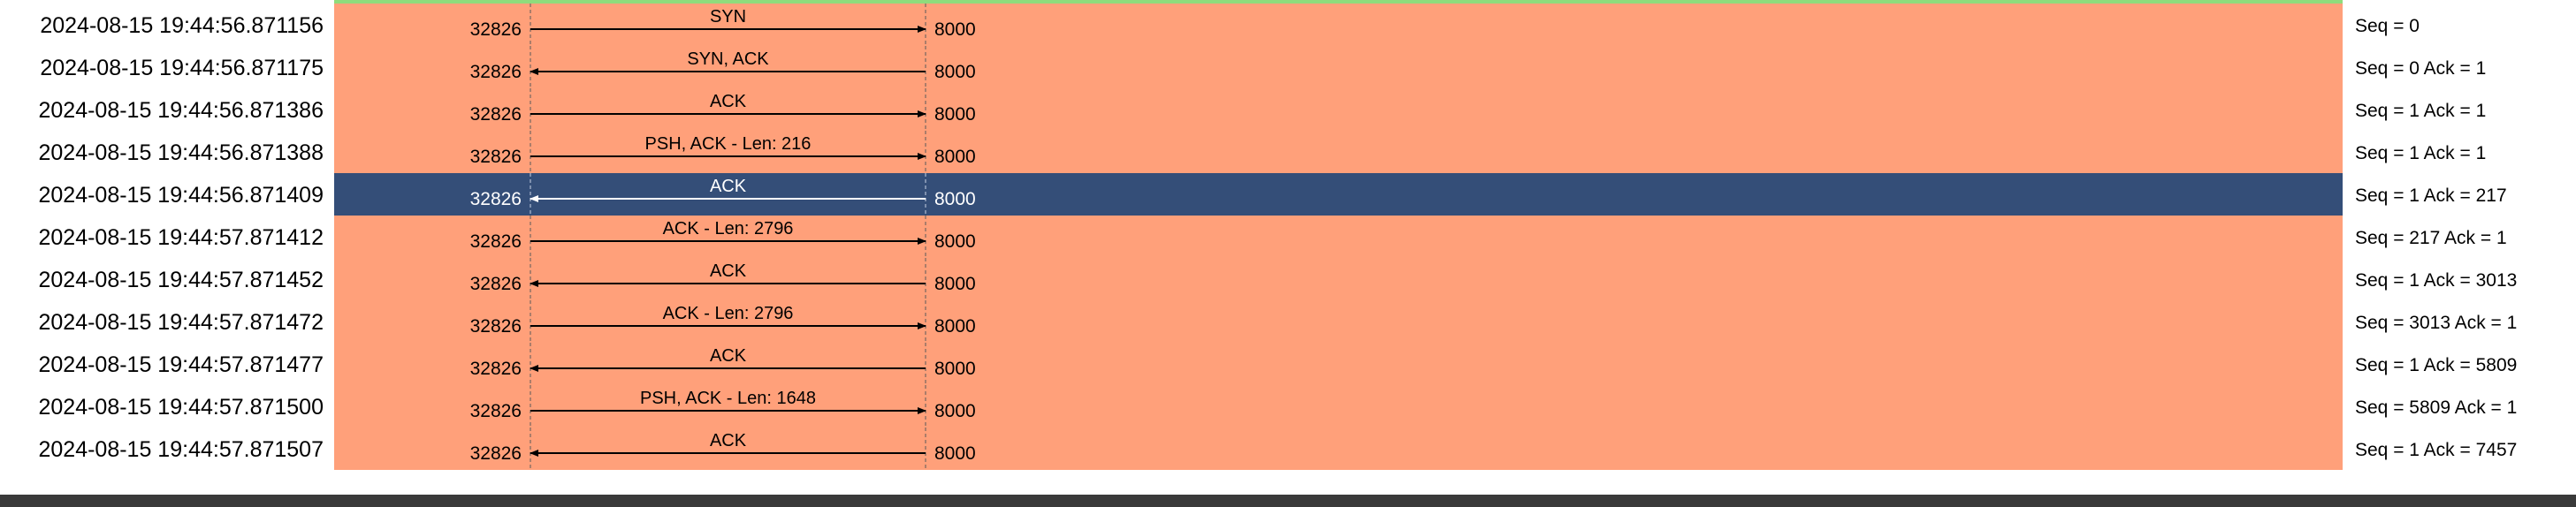 The image size is (2576, 507). What do you see at coordinates (181, 110) in the screenshot?
I see `packet-time: 2024-08-15 19:44:56.871386` at bounding box center [181, 110].